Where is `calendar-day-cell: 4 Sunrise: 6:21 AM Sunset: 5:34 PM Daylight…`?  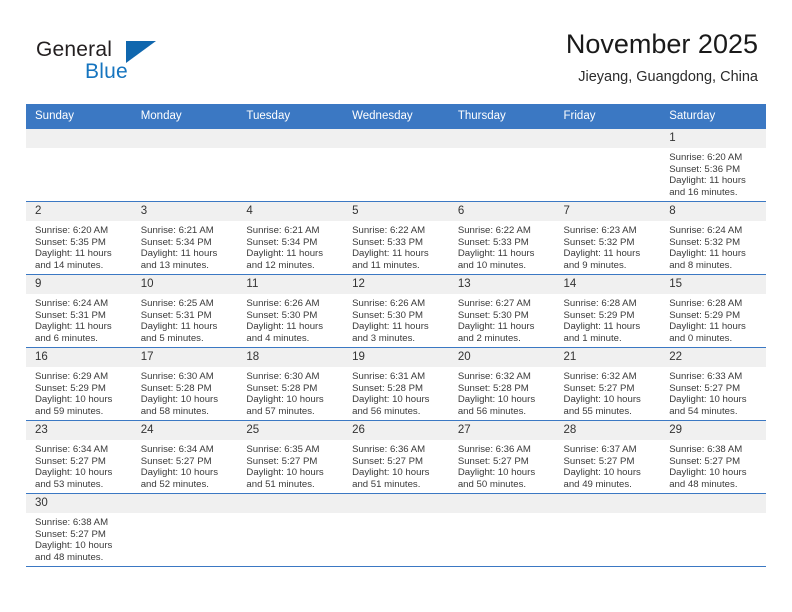
calendar-day-cell: 4 Sunrise: 6:21 AM Sunset: 5:34 PM Daylight… is located at coordinates (290, 238).